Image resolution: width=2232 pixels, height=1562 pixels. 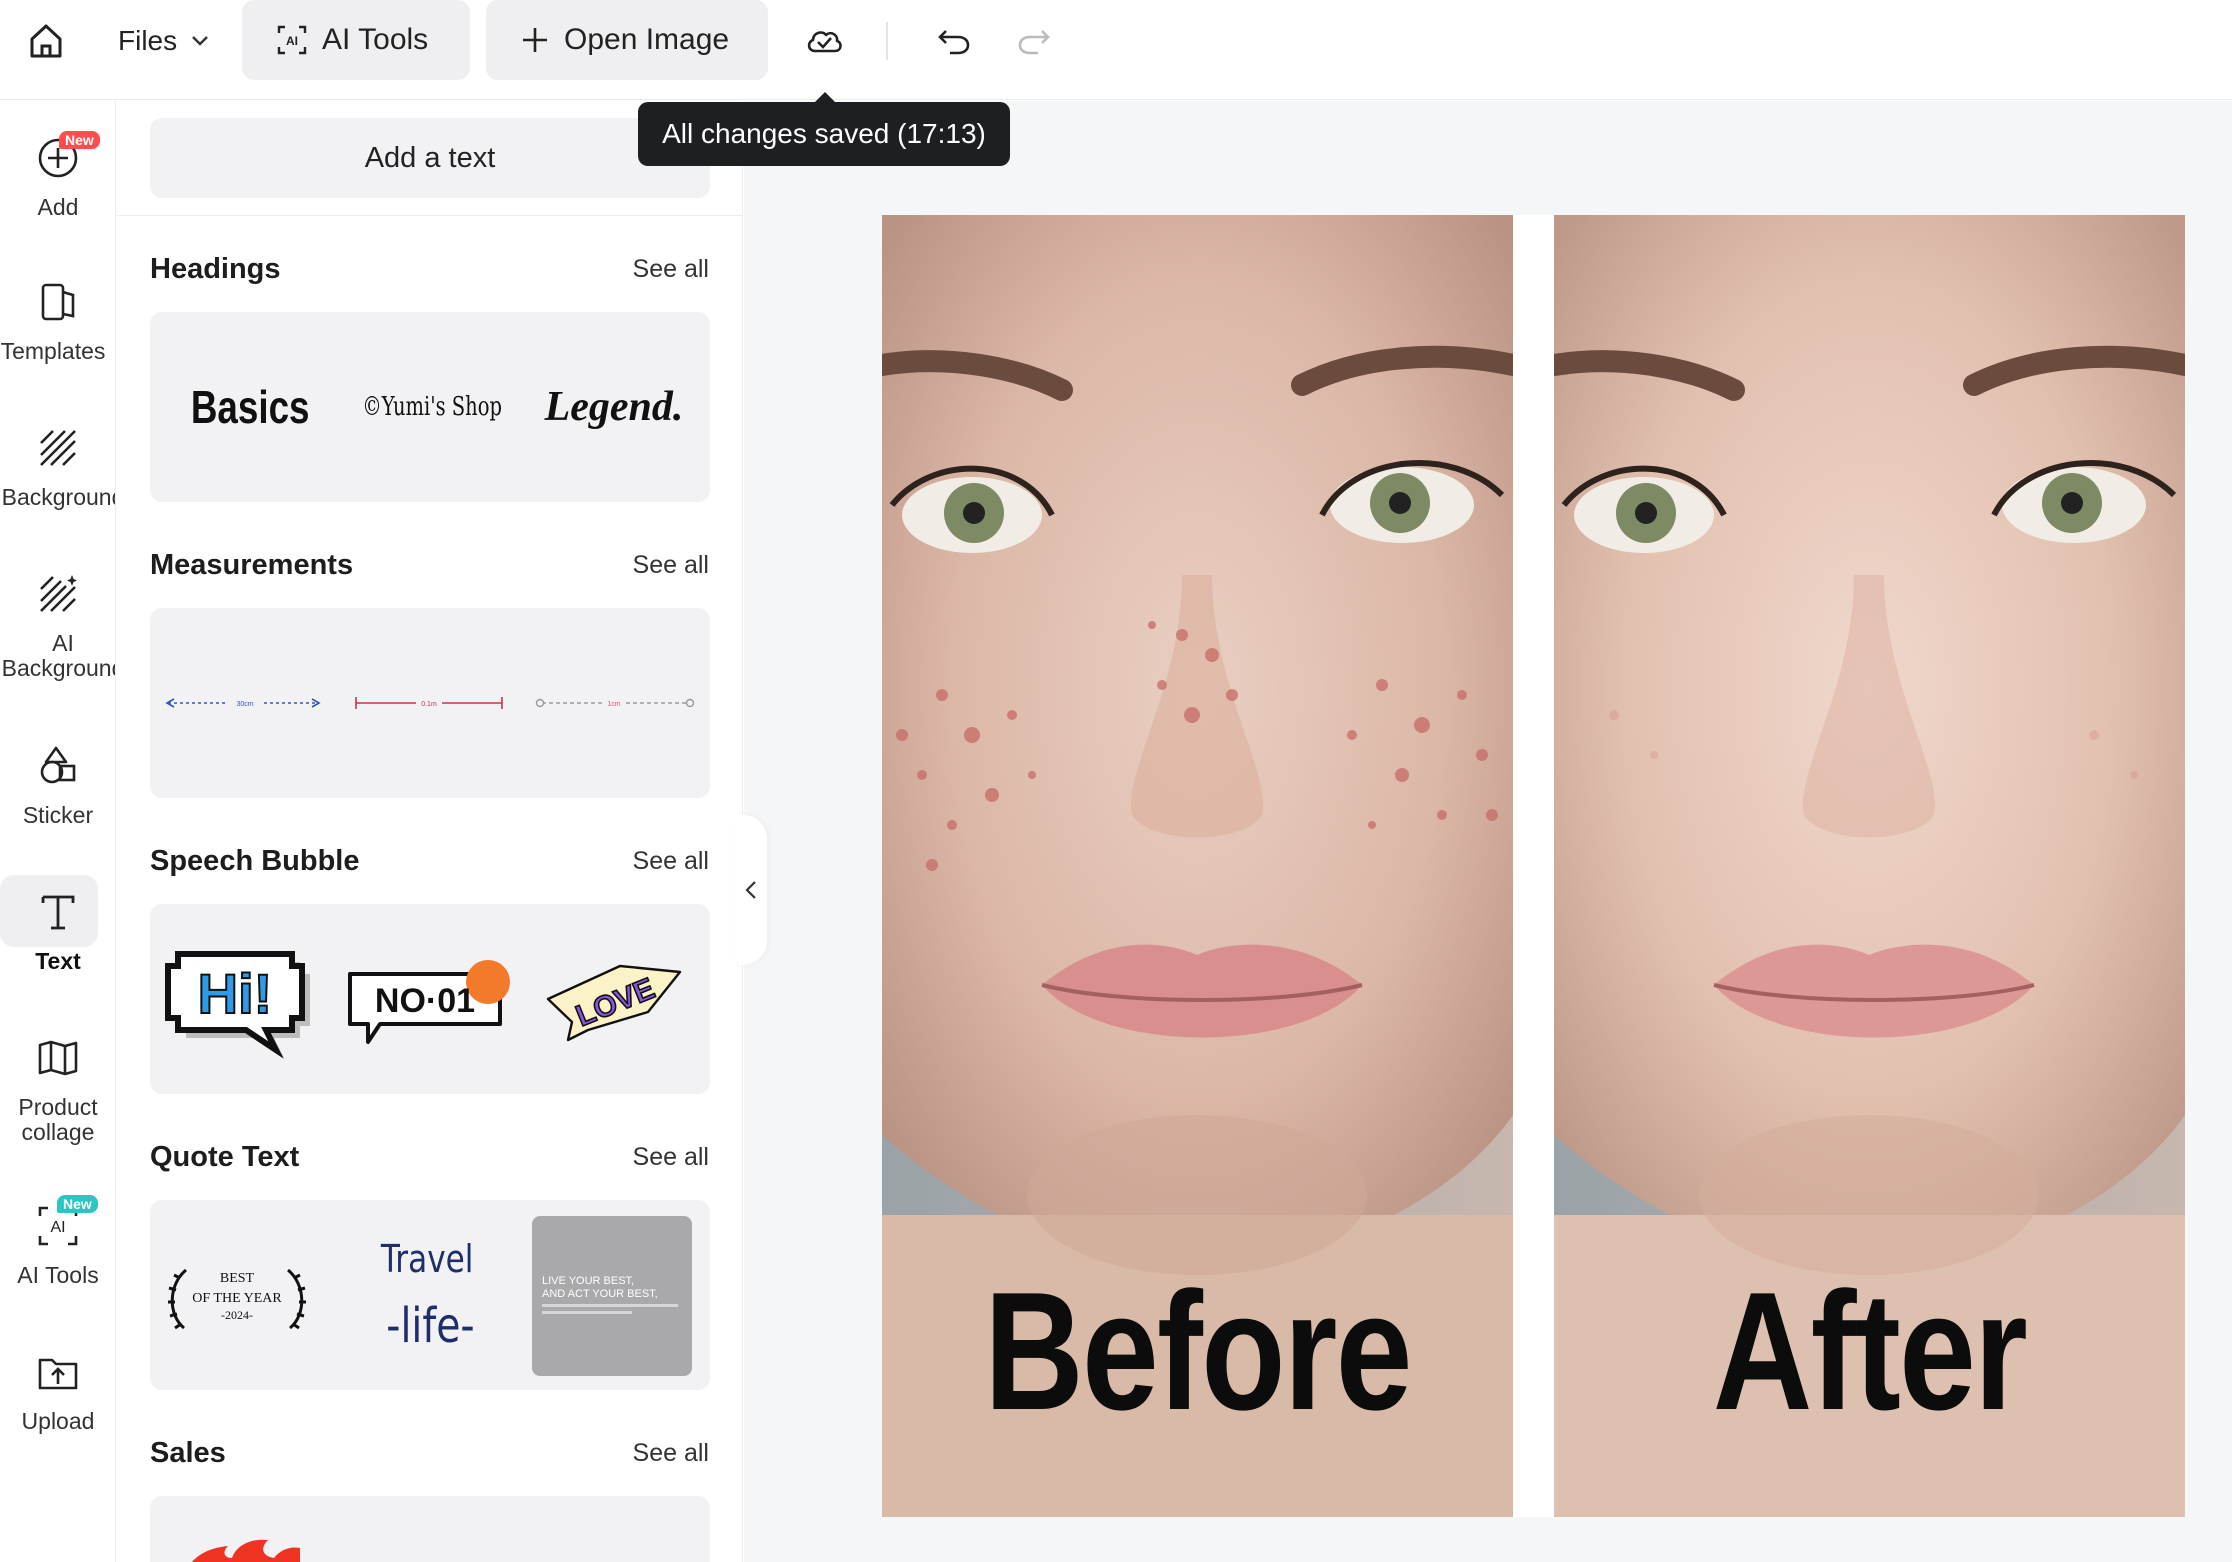 I want to click on quote-sample-best-of-year: BEST OF THE YEAR -2024-, so click(x=237, y=1299).